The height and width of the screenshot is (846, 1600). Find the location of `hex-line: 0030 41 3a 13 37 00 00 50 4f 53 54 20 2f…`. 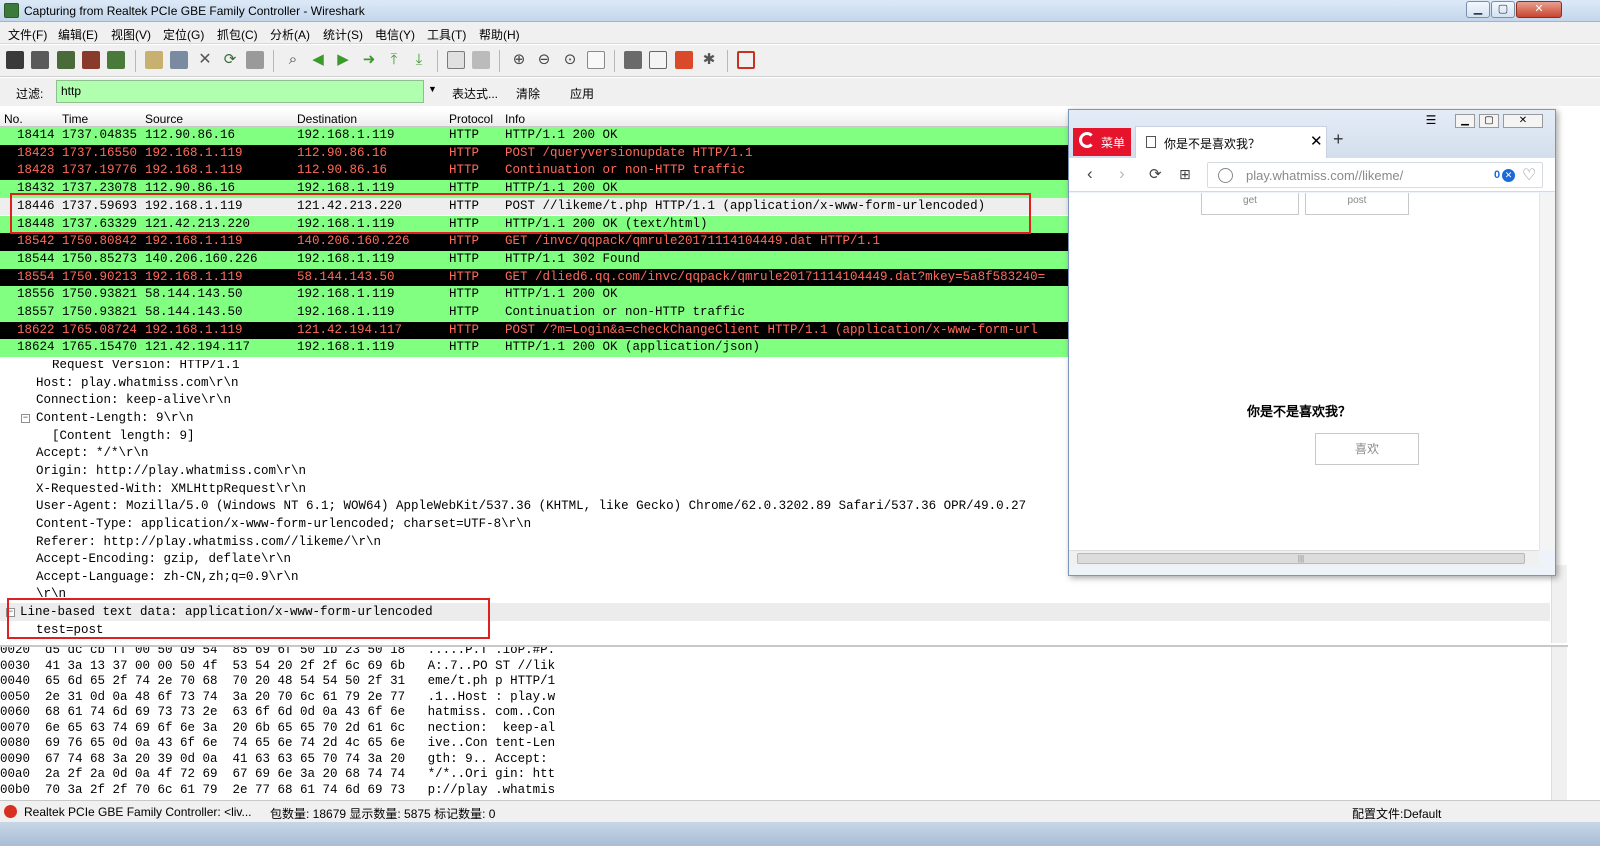

hex-line: 0030 41 3a 13 37 00 00 50 4f 53 54 20 2f… is located at coordinates (277, 667).